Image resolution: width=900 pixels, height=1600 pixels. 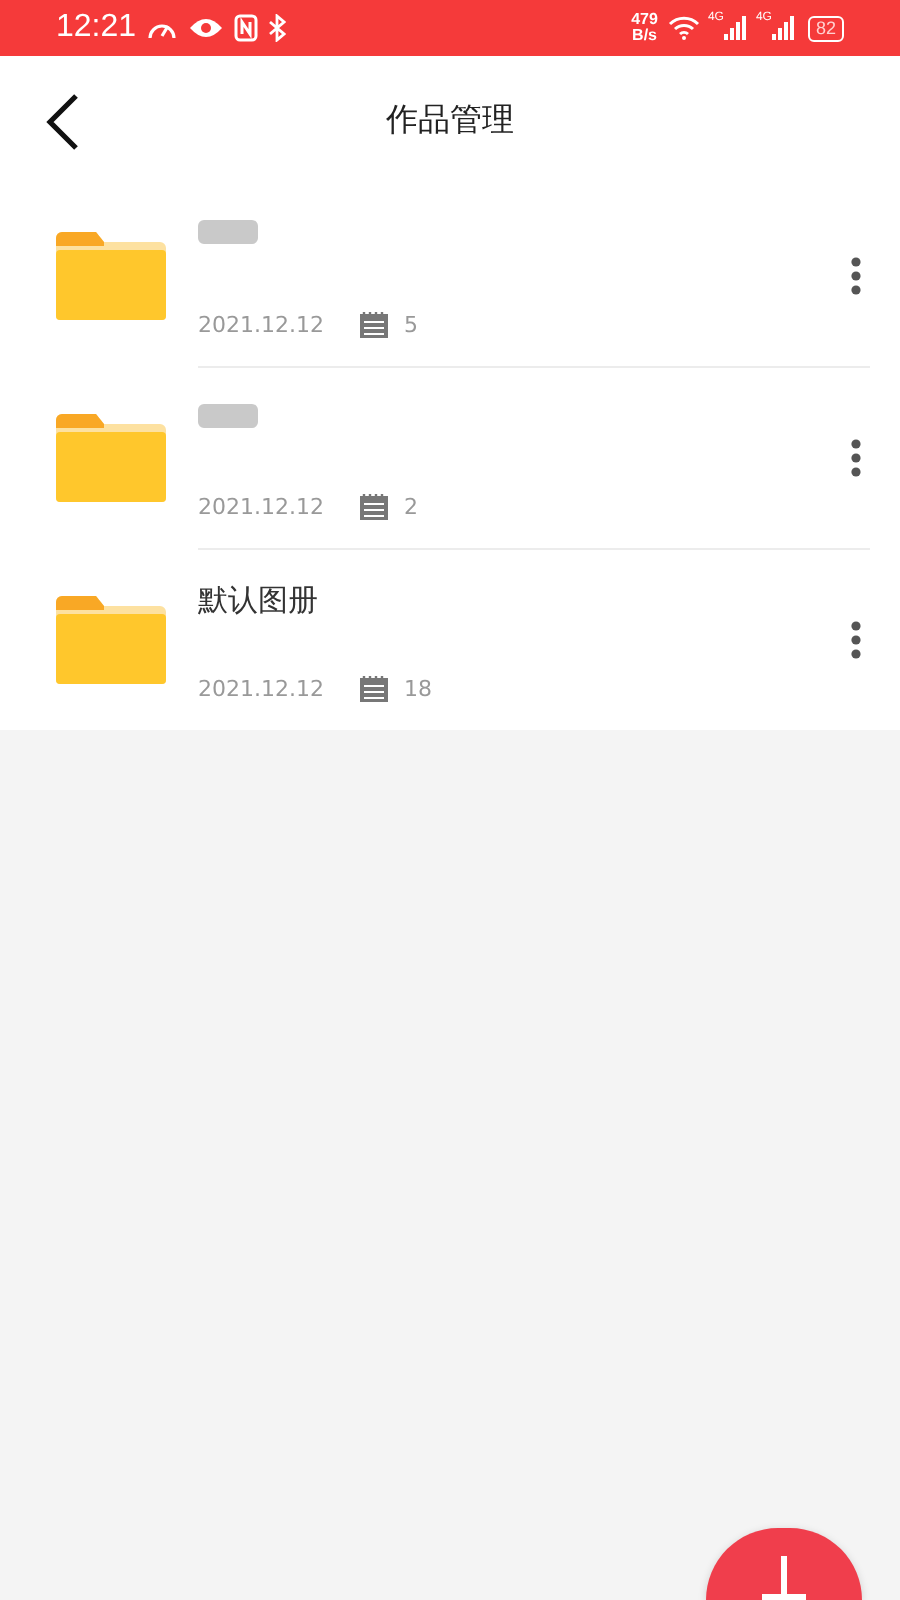 I want to click on nfc-icon, so click(x=246, y=28).